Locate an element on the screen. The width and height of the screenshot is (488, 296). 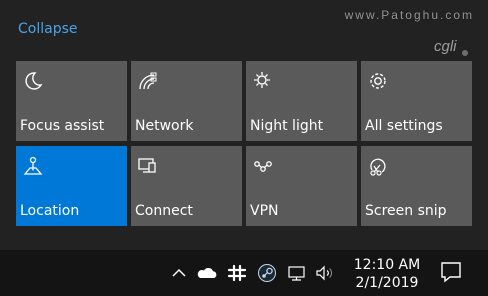
watermark-logo: cgli is located at coordinates (451, 47).